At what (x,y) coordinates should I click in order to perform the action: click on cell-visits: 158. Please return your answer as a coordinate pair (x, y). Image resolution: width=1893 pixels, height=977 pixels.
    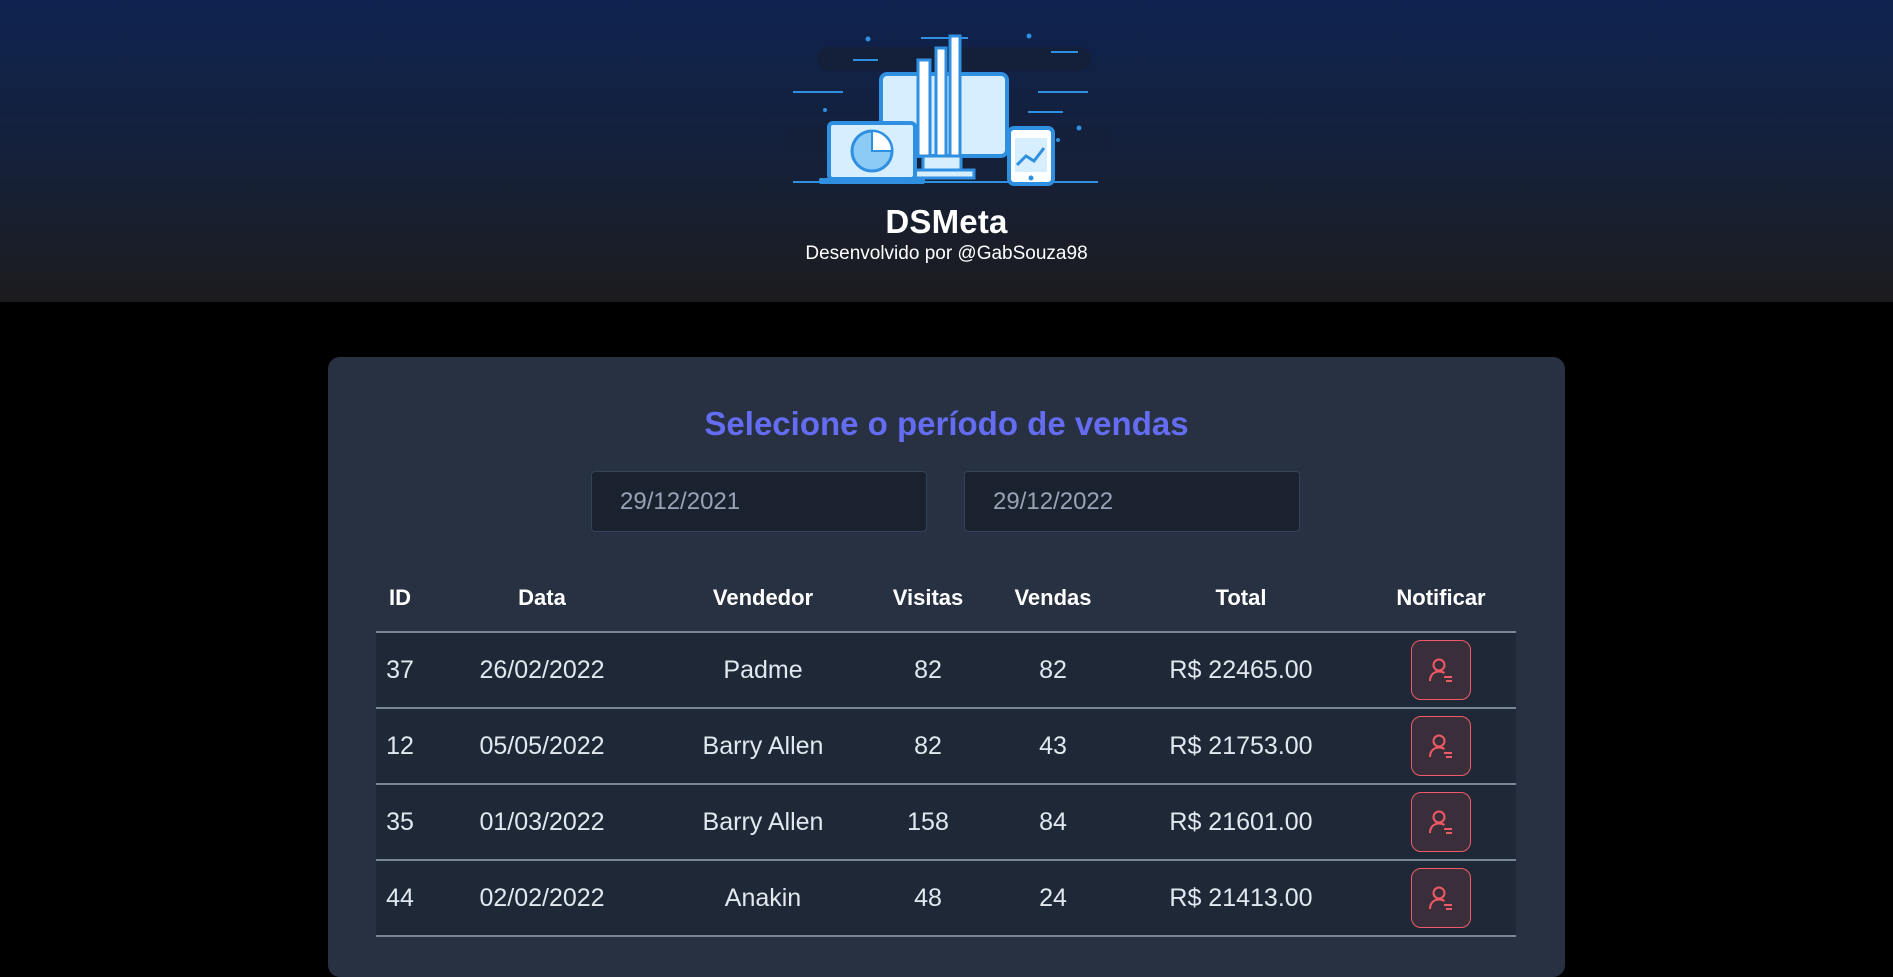
    Looking at the image, I should click on (928, 822).